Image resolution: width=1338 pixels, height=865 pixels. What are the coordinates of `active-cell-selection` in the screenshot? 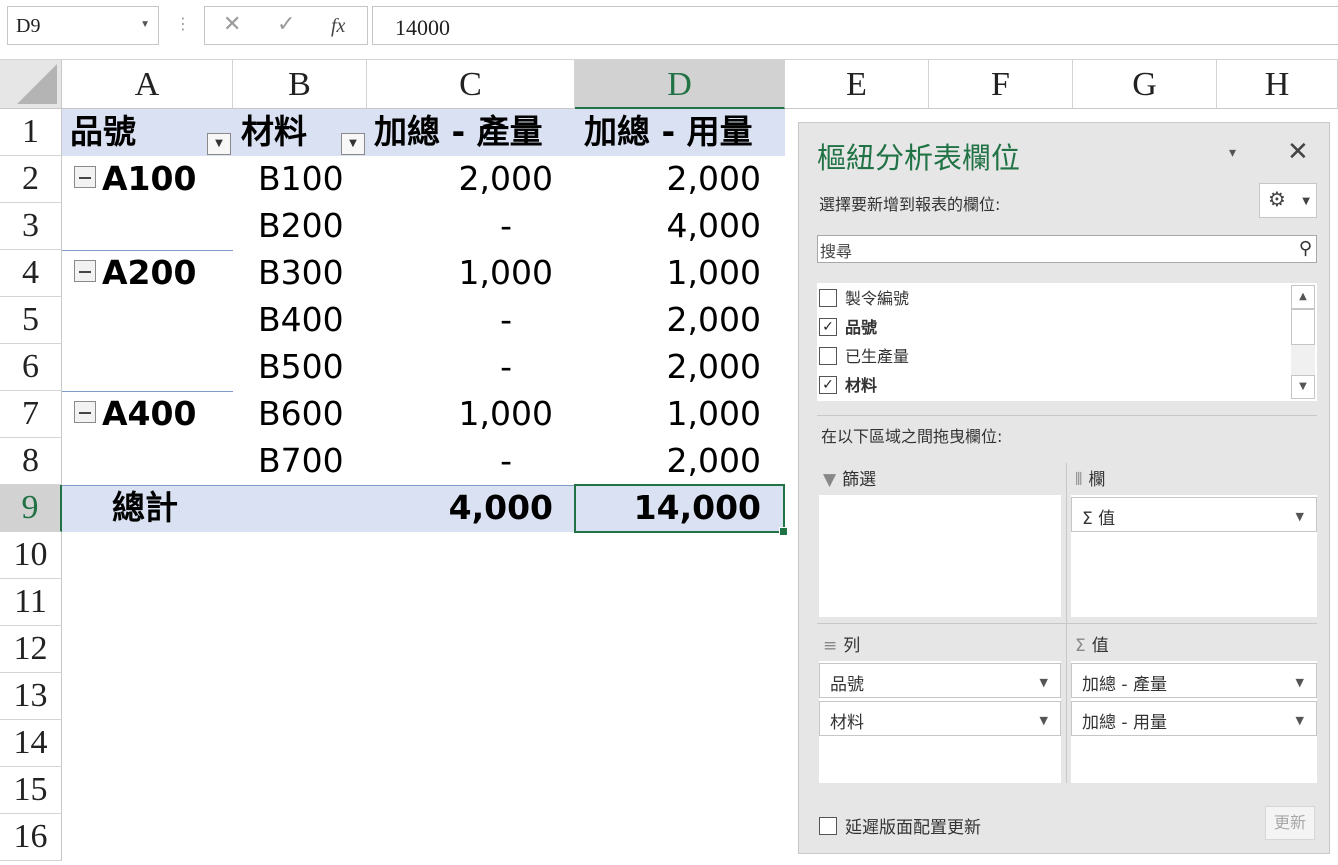 It's located at (681, 510).